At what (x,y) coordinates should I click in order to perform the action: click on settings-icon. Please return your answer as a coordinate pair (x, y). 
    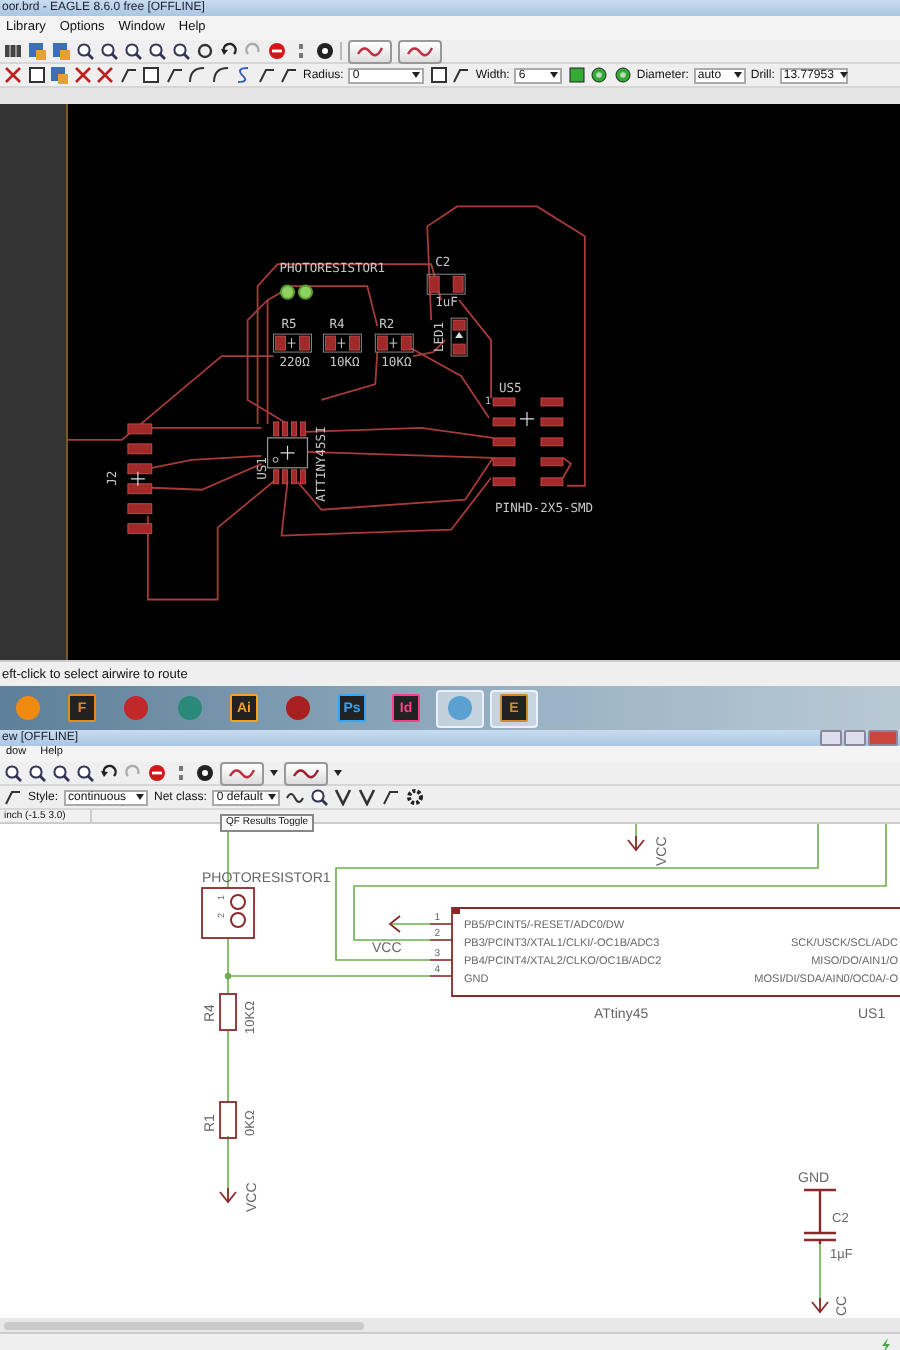
    Looking at the image, I should click on (415, 797).